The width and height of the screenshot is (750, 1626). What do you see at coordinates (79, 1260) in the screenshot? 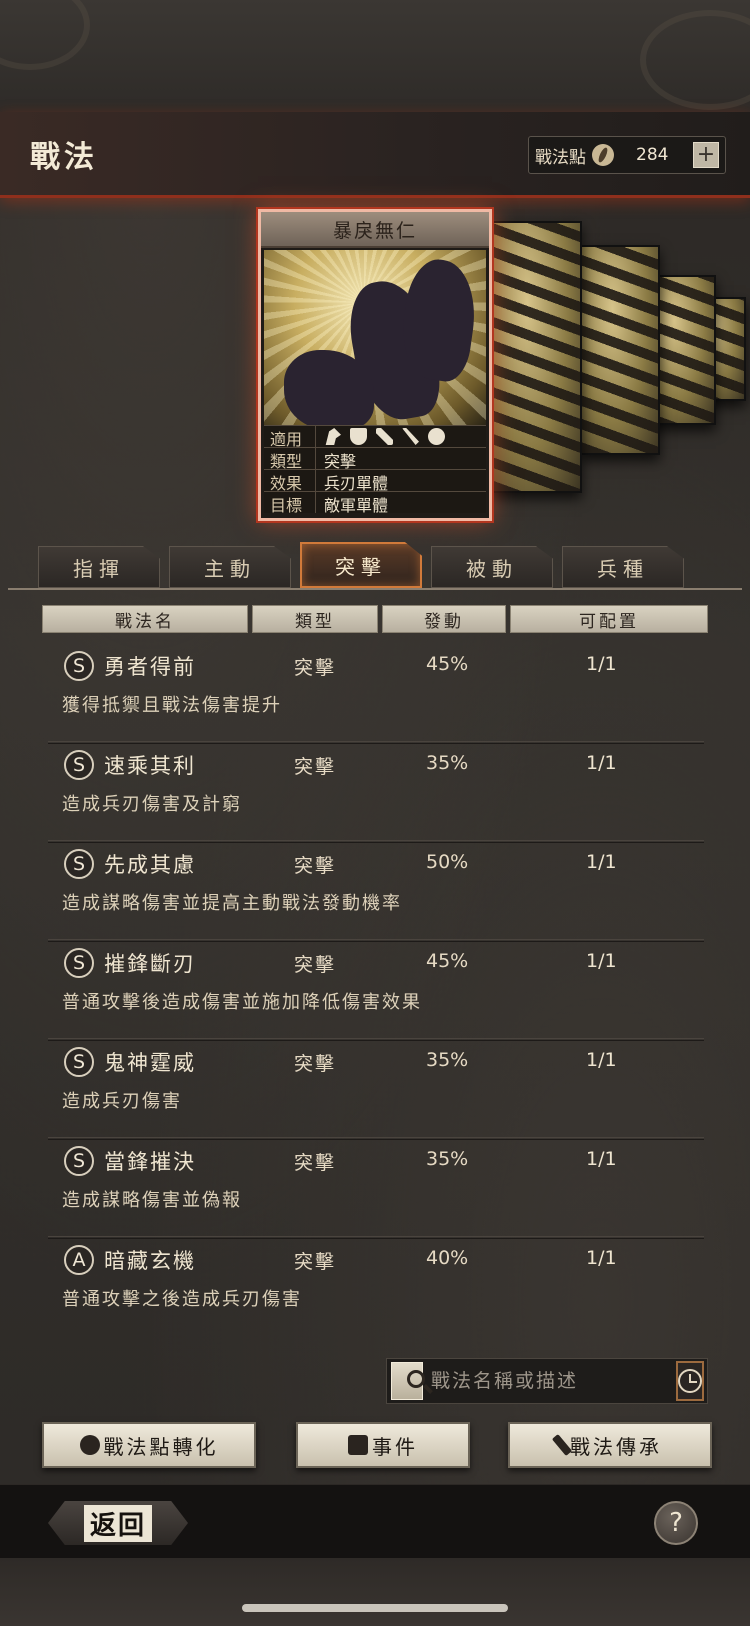
I see `grade-badge: A` at bounding box center [79, 1260].